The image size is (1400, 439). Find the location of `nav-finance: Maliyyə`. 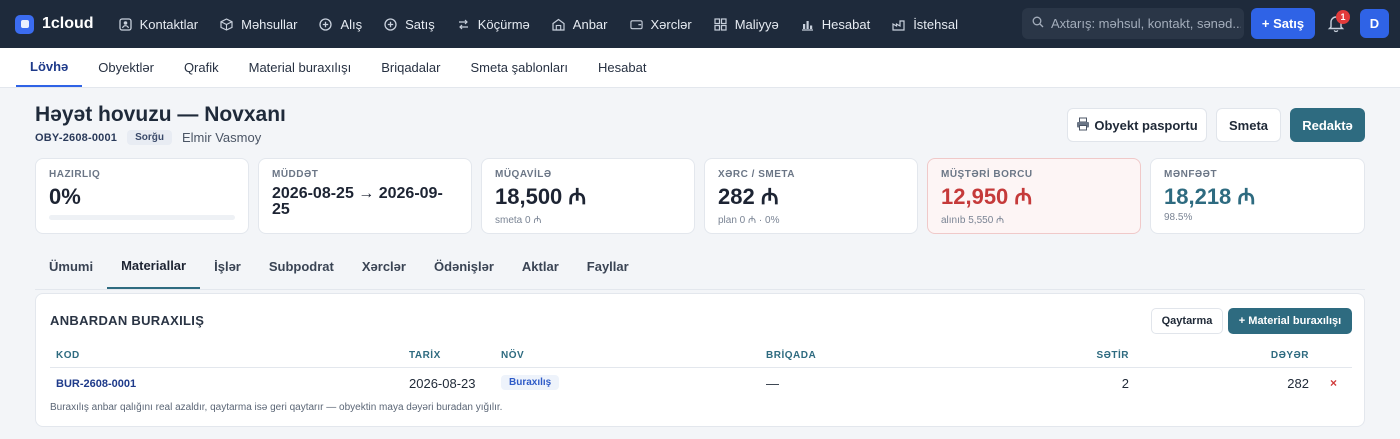

nav-finance: Maliyyə is located at coordinates (746, 24).